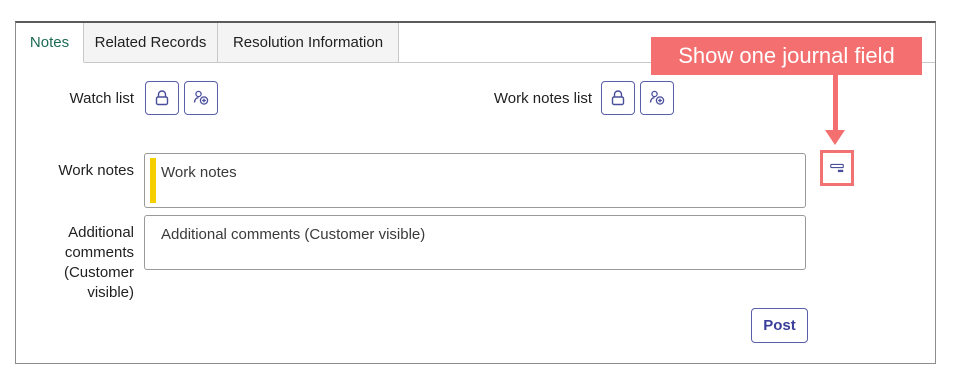 The width and height of the screenshot is (955, 379). I want to click on additional-comments-label-line: (Customer, so click(98, 272).